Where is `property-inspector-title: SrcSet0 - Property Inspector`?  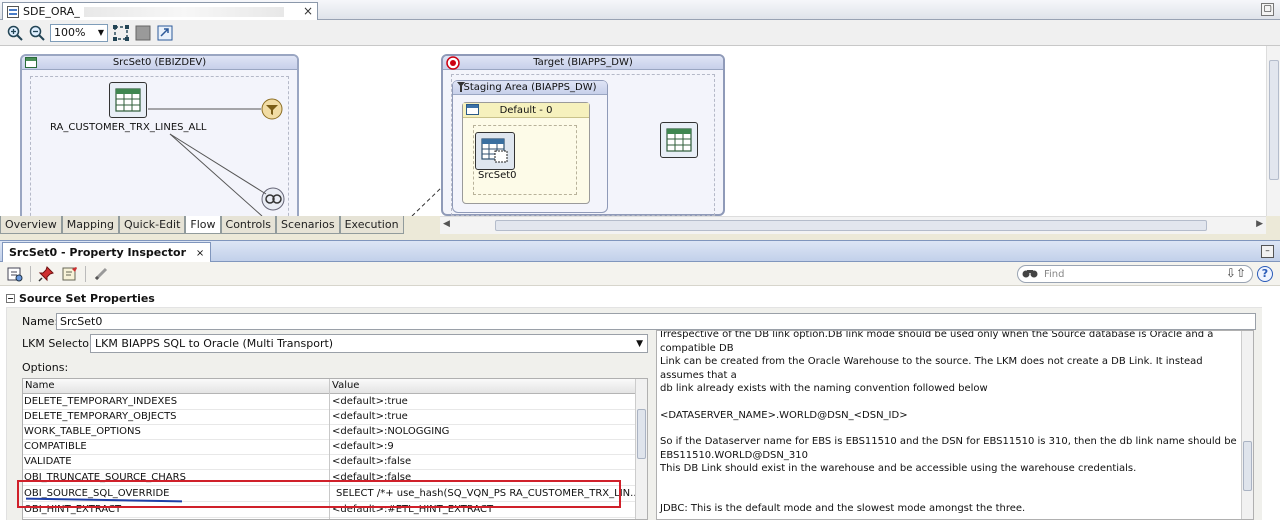
property-inspector-title: SrcSet0 - Property Inspector is located at coordinates (98, 252).